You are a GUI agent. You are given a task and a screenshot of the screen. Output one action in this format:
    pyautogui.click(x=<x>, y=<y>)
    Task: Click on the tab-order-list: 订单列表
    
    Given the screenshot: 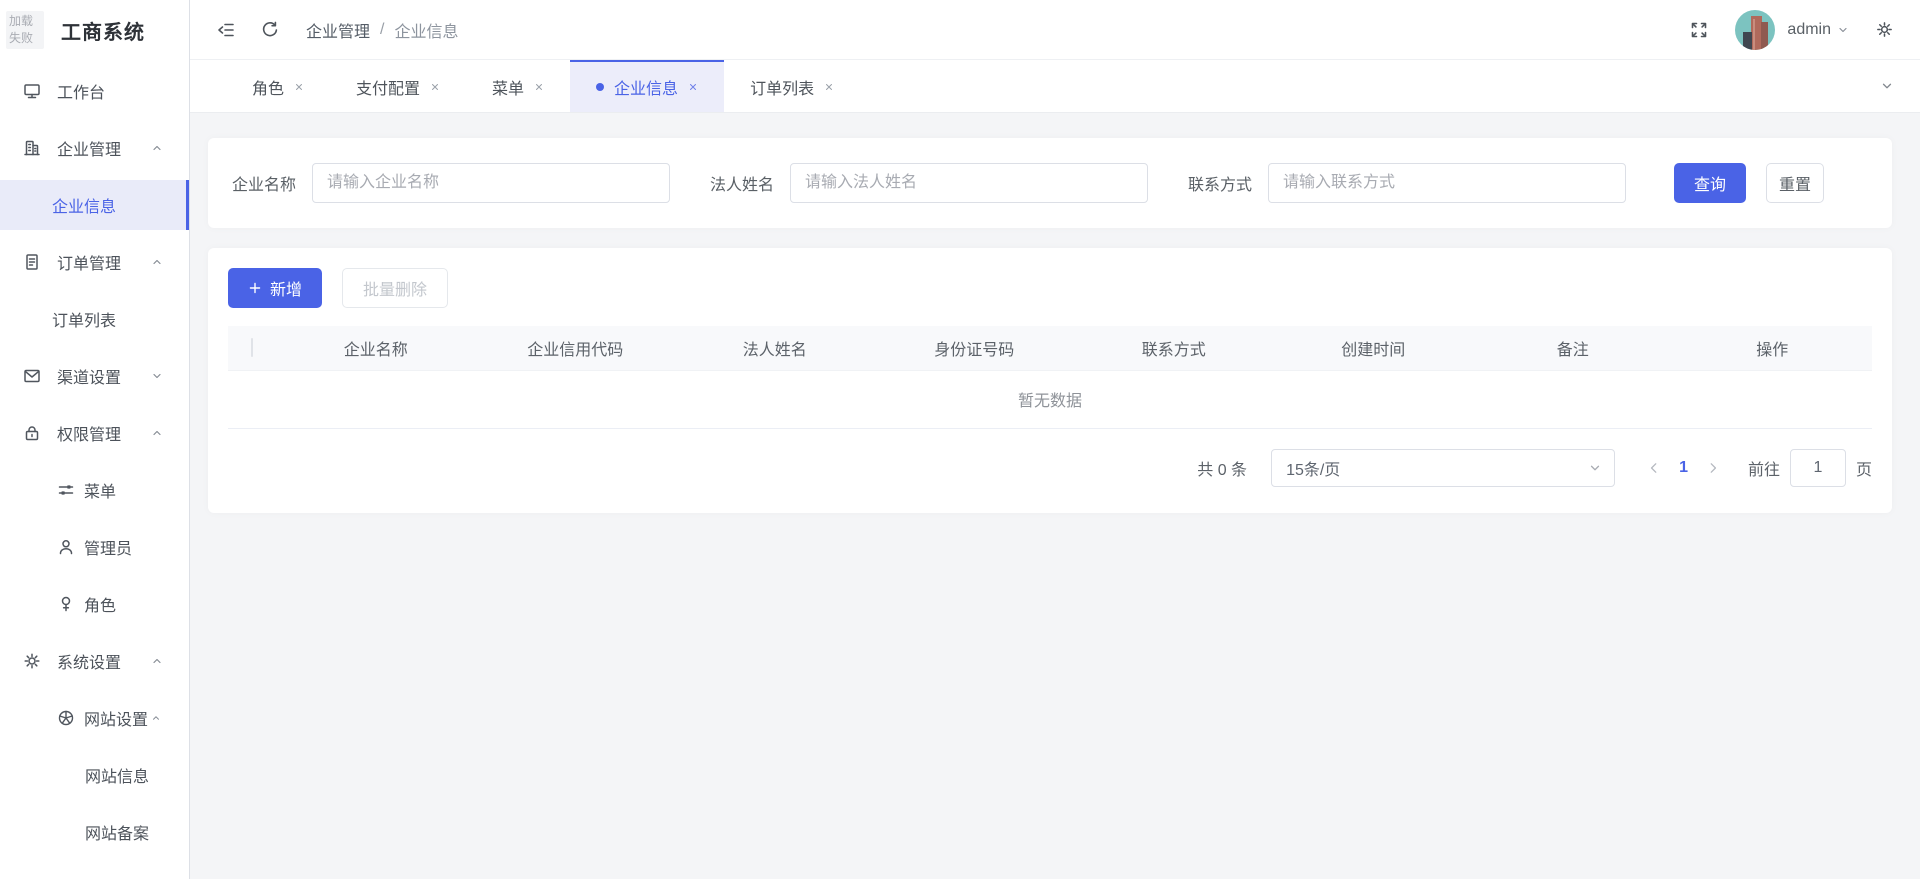 What is the action you would take?
    pyautogui.click(x=792, y=86)
    